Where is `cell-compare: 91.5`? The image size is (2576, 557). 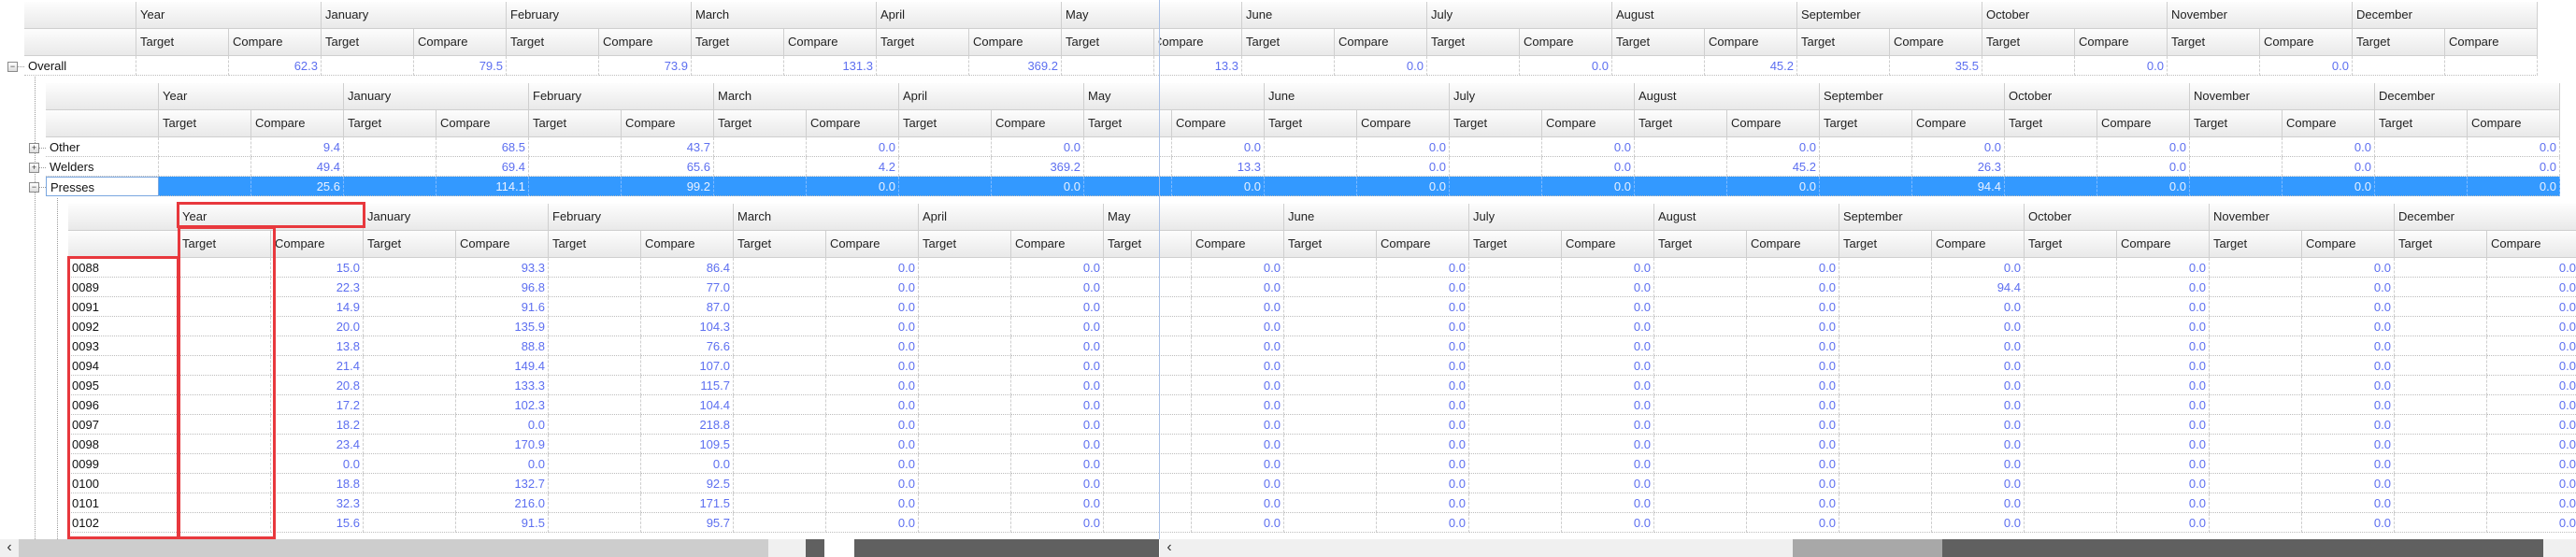 cell-compare: 91.5 is located at coordinates (502, 523).